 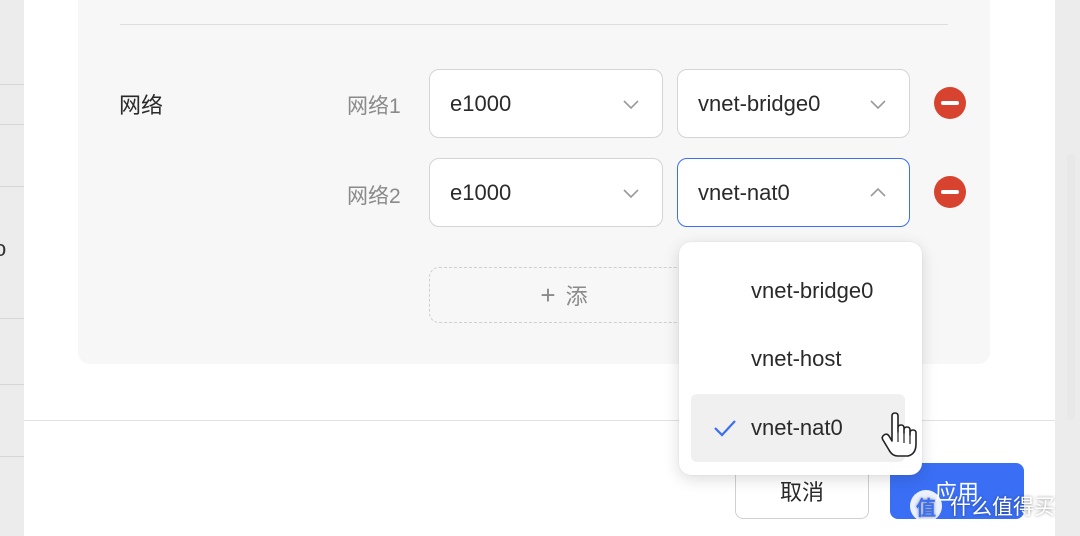 What do you see at coordinates (759, 103) in the screenshot?
I see `network-1-interface-value: vnet-bridge0` at bounding box center [759, 103].